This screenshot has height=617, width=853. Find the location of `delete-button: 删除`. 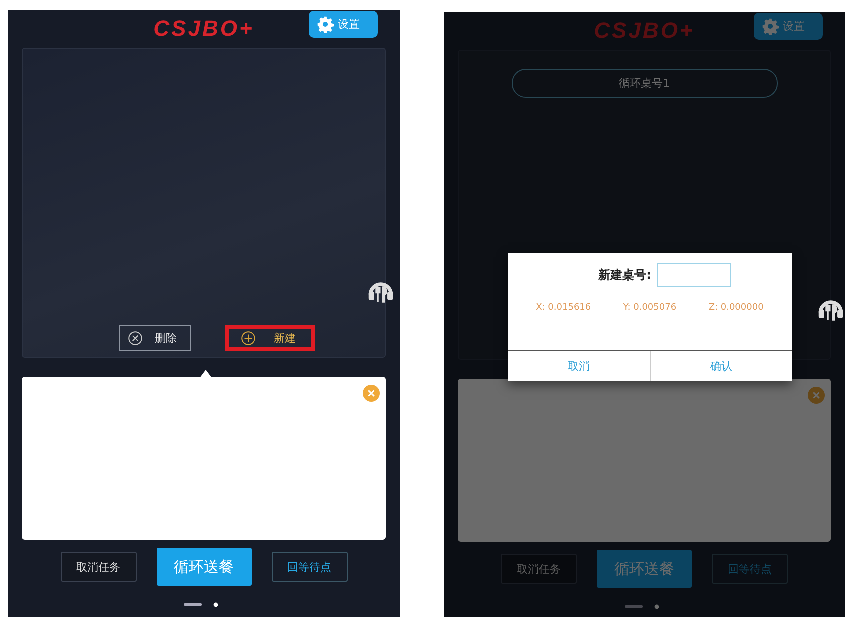

delete-button: 删除 is located at coordinates (155, 338).